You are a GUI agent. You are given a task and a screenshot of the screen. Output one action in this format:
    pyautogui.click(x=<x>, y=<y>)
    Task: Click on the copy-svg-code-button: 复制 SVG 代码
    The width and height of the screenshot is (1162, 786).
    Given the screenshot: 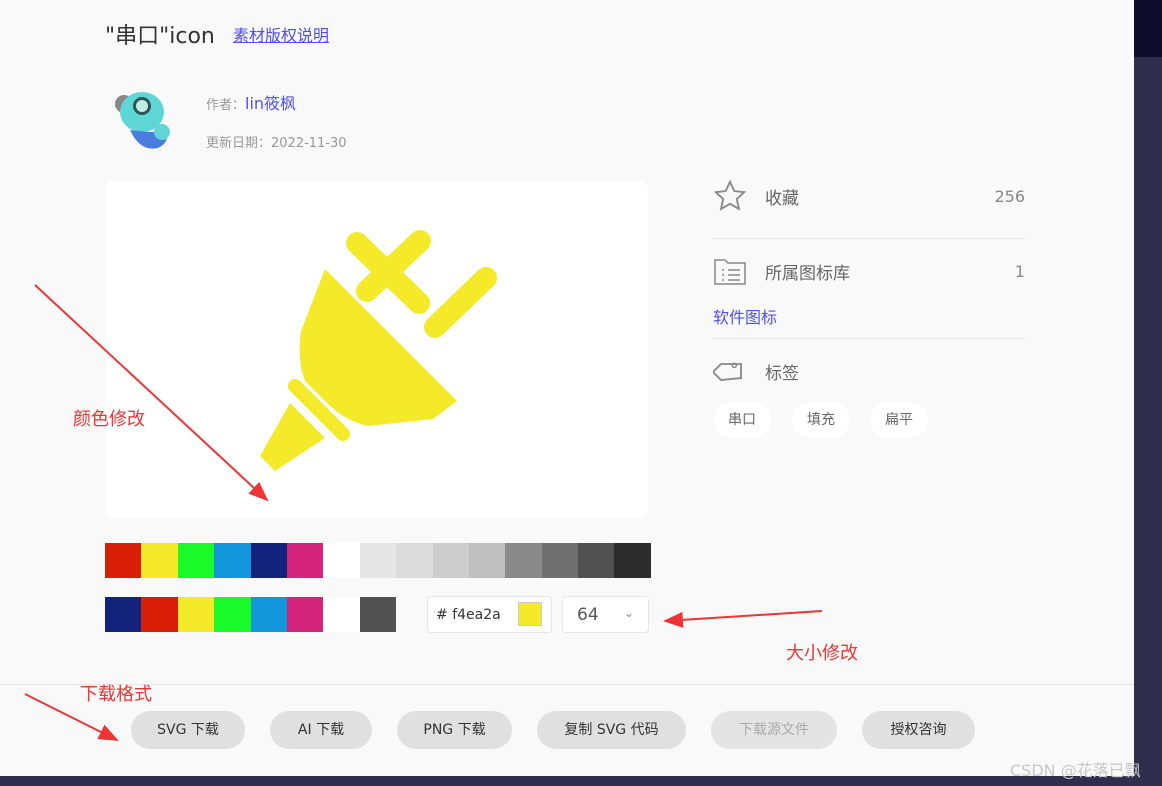 What is the action you would take?
    pyautogui.click(x=611, y=730)
    